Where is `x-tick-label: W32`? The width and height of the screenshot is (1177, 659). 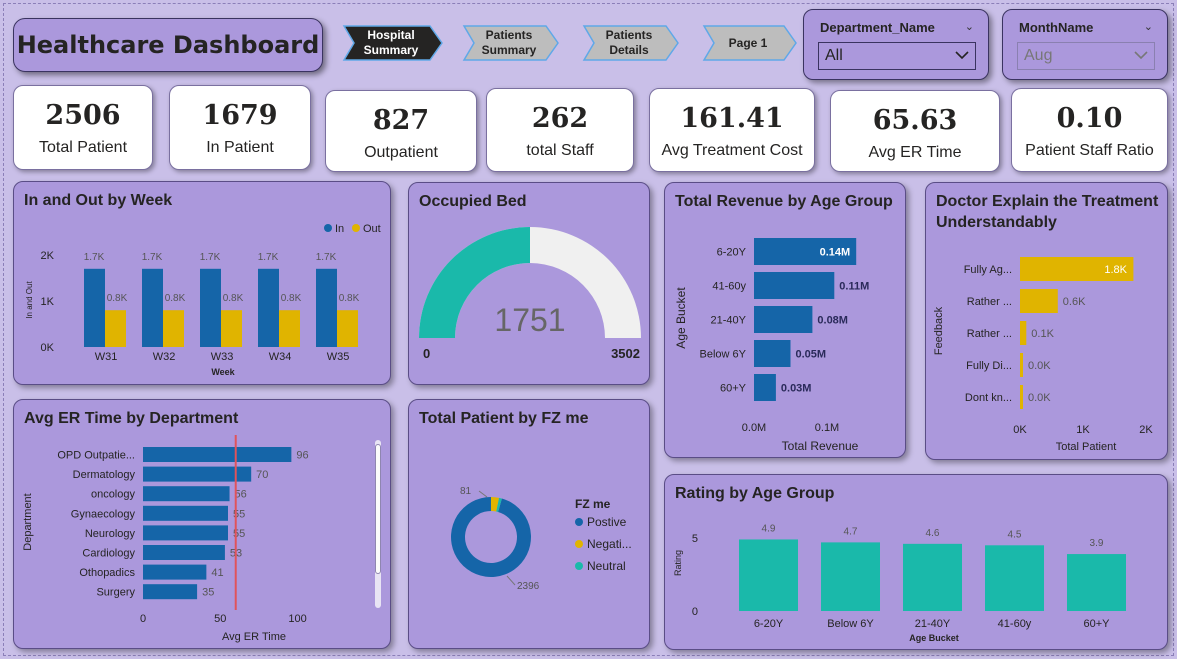 x-tick-label: W32 is located at coordinates (164, 357).